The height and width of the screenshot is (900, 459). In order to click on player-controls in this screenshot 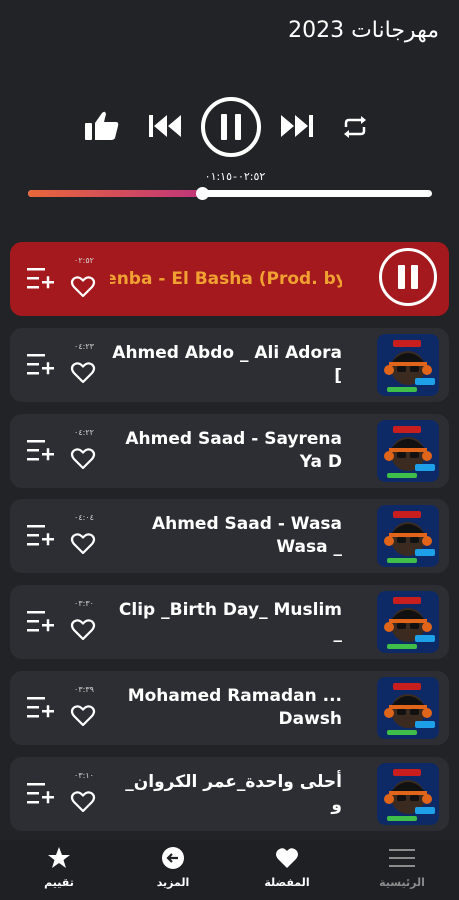, I will do `click(200, 127)`.